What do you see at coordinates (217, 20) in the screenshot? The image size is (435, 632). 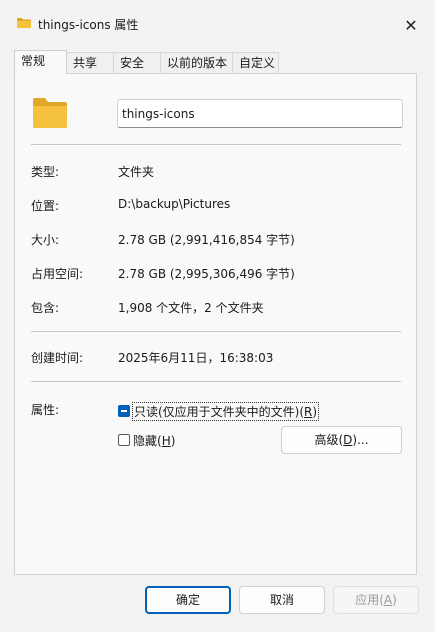 I see `title-bar: things-icons 属性 ✕` at bounding box center [217, 20].